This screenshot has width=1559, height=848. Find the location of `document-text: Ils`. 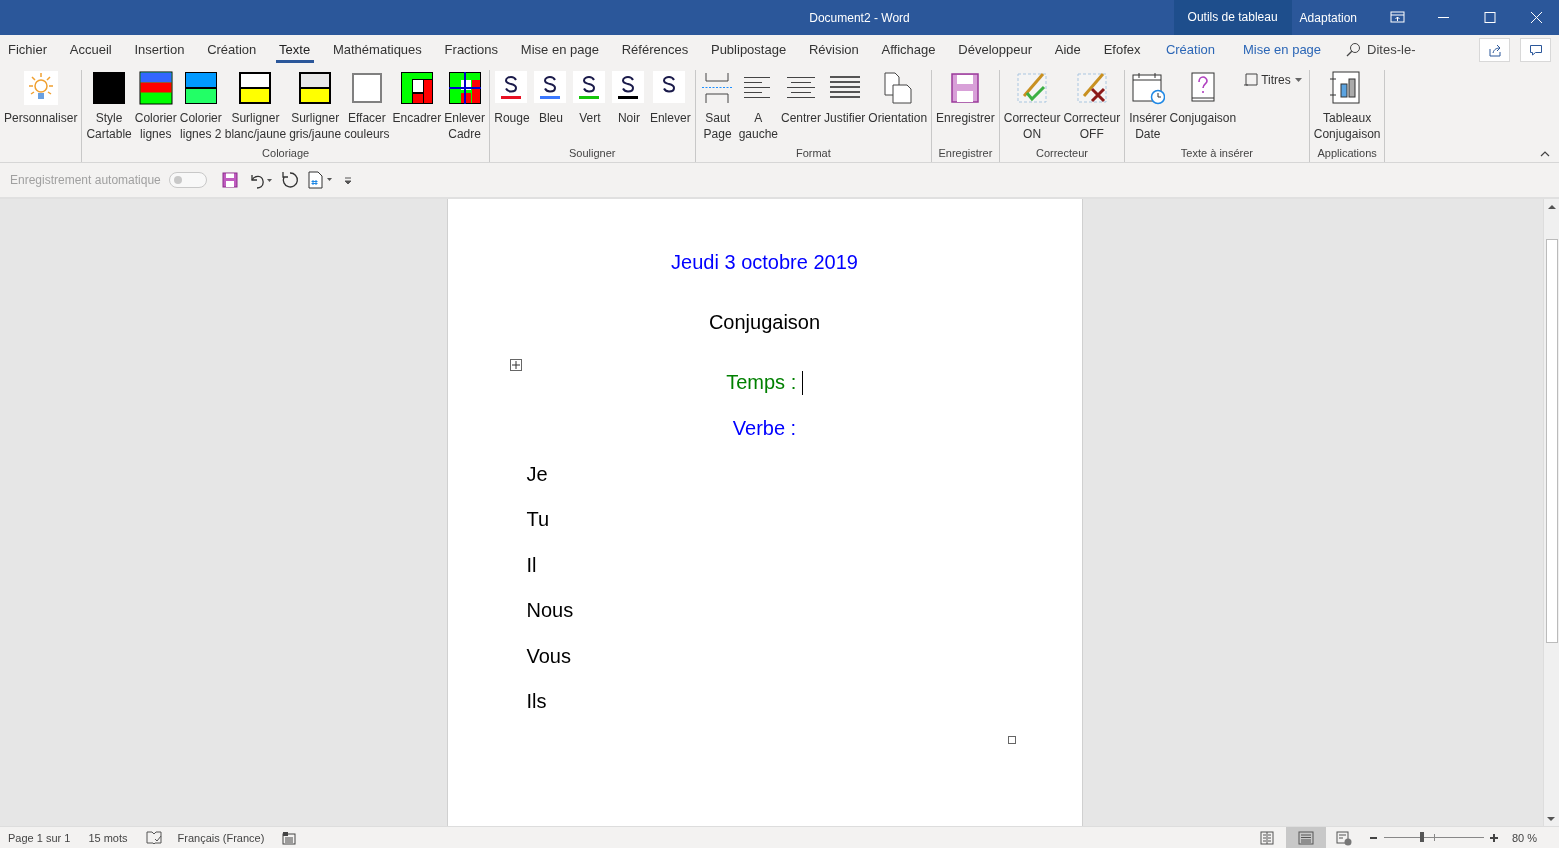

document-text: Ils is located at coordinates (536, 701).